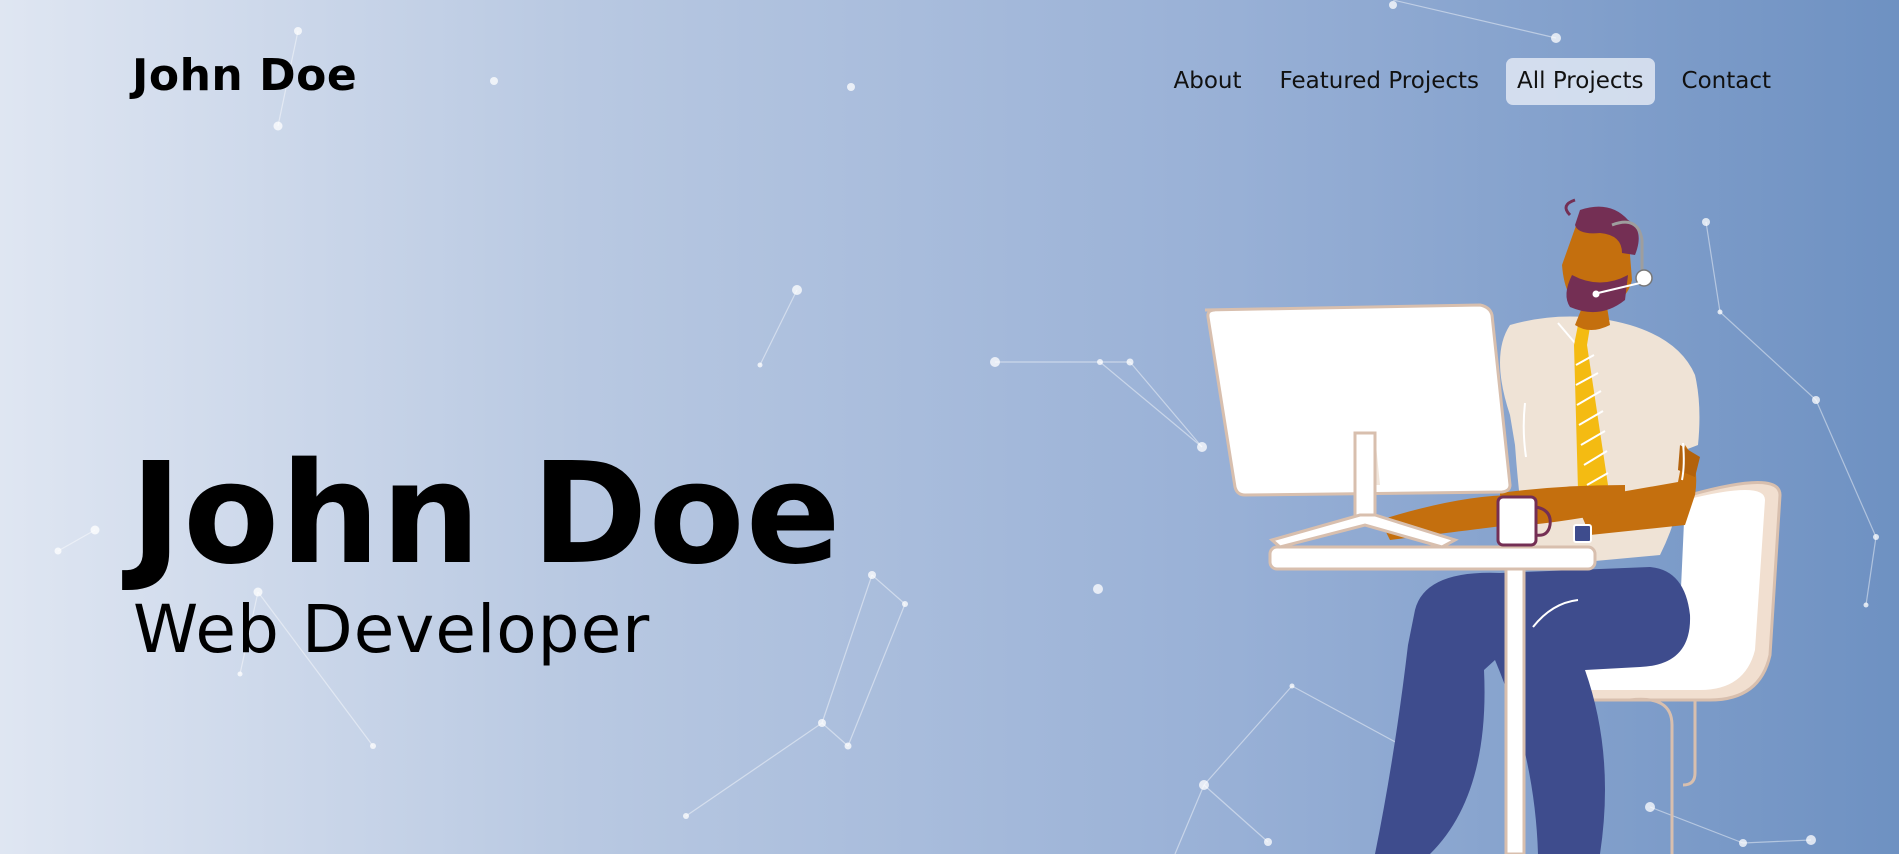 This screenshot has width=1899, height=854. What do you see at coordinates (1208, 81) in the screenshot?
I see `nav-about: About` at bounding box center [1208, 81].